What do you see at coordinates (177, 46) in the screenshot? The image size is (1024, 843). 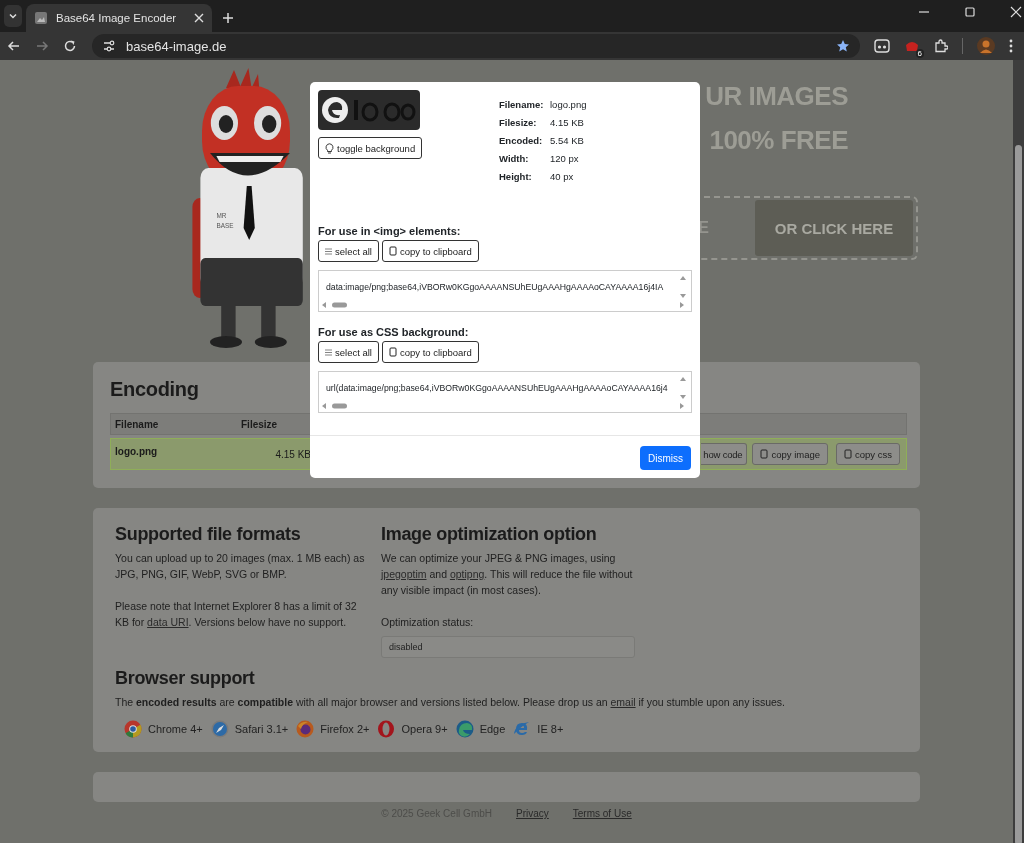 I see `url-text: base64-image.de` at bounding box center [177, 46].